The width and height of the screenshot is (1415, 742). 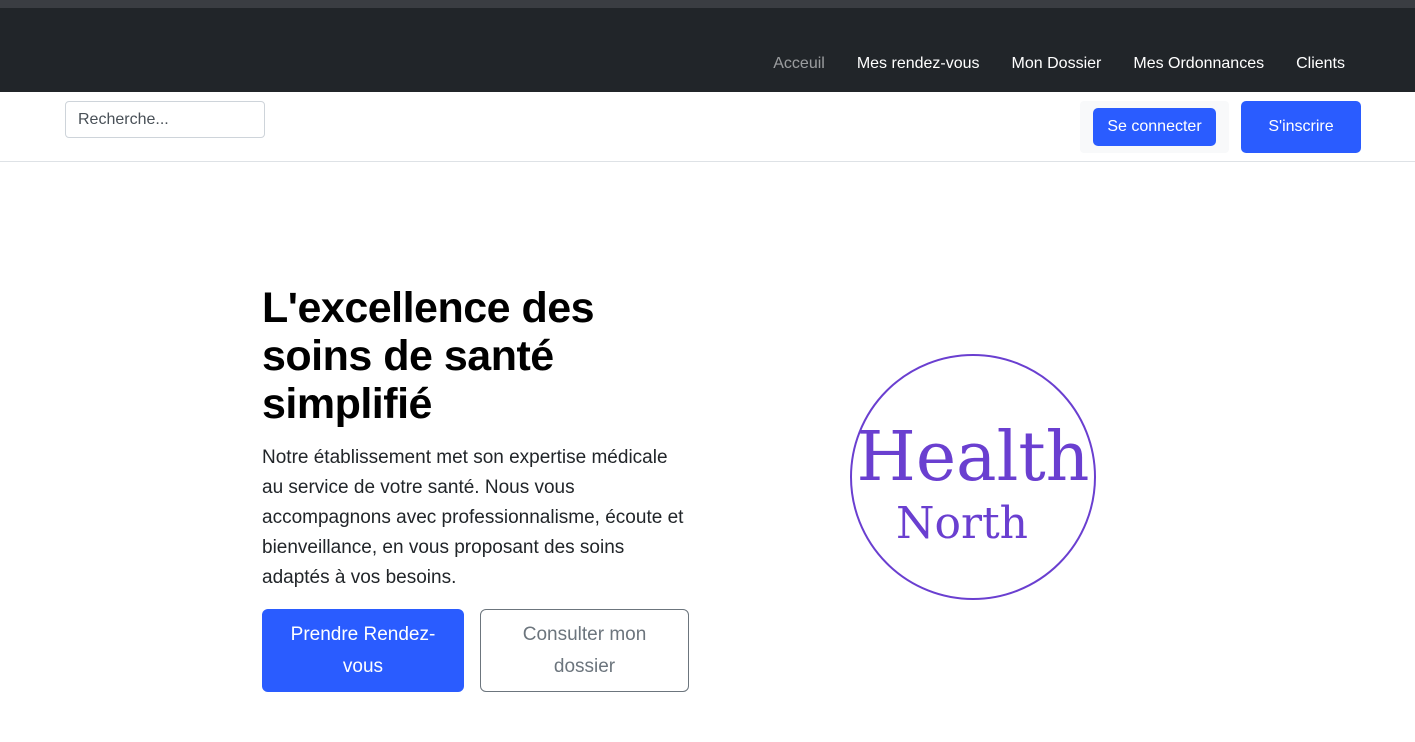 I want to click on window-top-strip, so click(x=707, y=4).